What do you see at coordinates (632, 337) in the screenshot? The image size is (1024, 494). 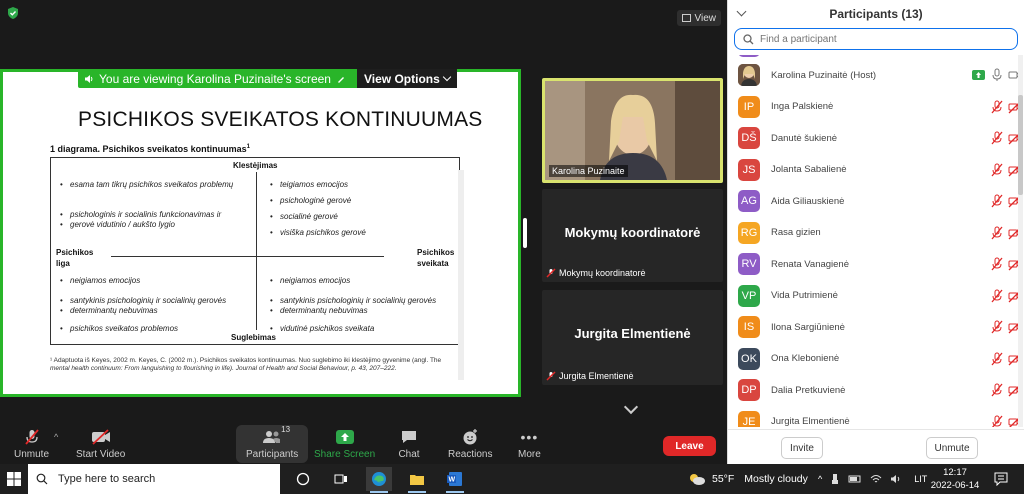 I see `video-tile: Jurgita Elmentienė Jurgita Elmentienė` at bounding box center [632, 337].